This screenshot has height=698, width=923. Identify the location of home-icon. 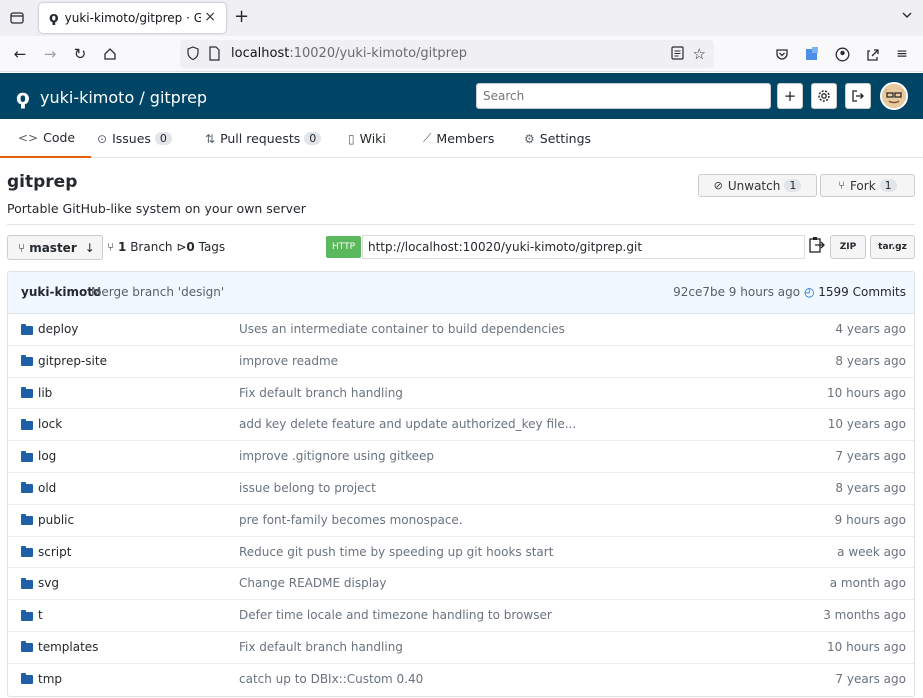
(110, 54).